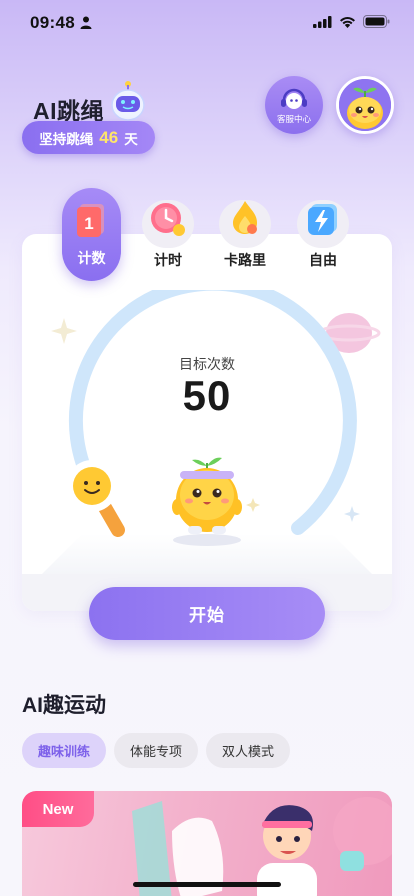  I want to click on avatar, so click(365, 105).